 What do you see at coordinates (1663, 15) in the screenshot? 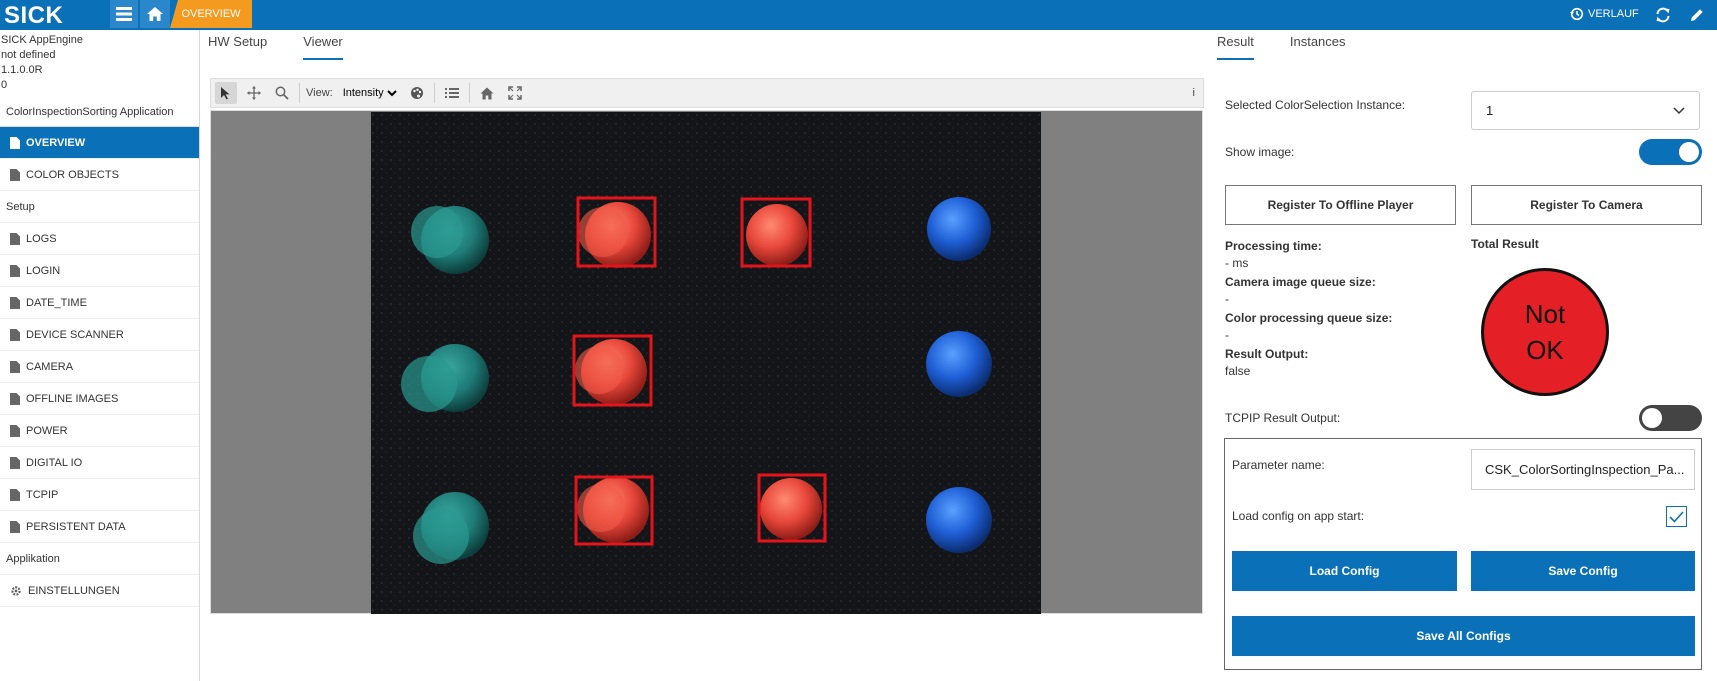
I see `refresh-icon` at bounding box center [1663, 15].